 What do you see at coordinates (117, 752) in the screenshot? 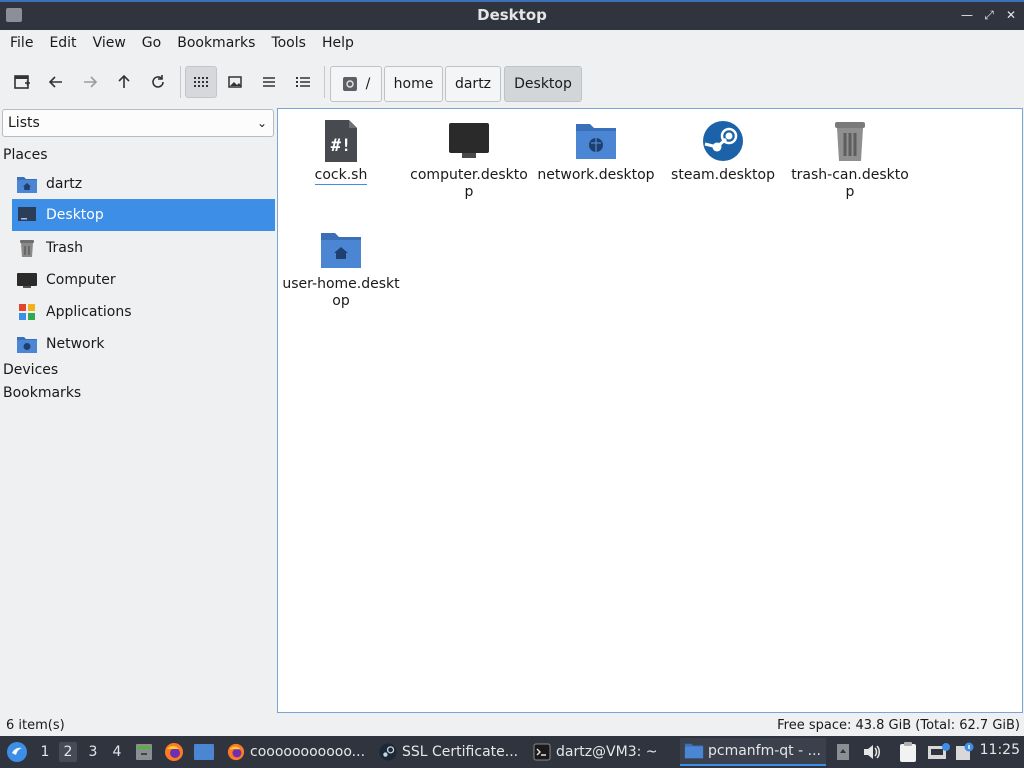
I see `desktop-switch-4: 4` at bounding box center [117, 752].